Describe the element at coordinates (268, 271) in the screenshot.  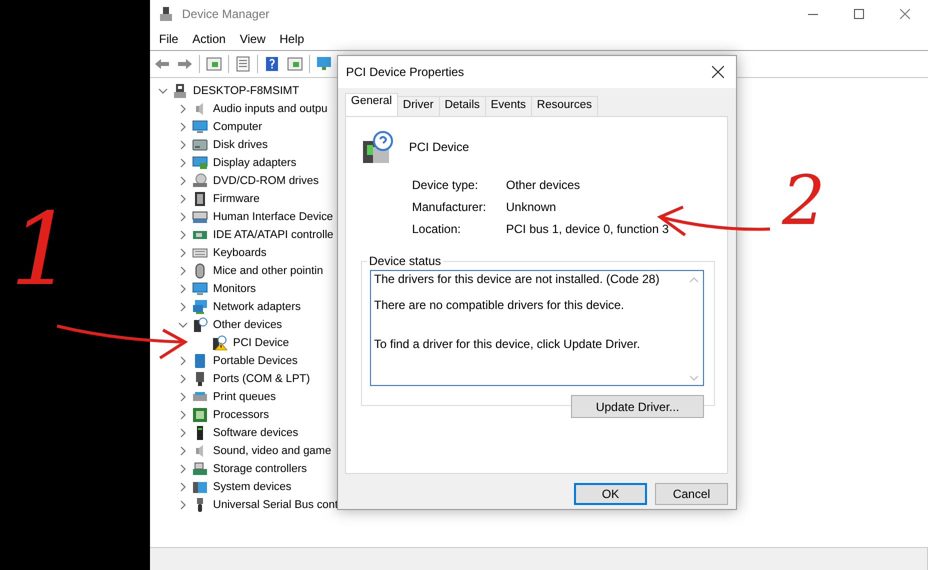
I see `tree-item: Mice and other pointin` at that location.